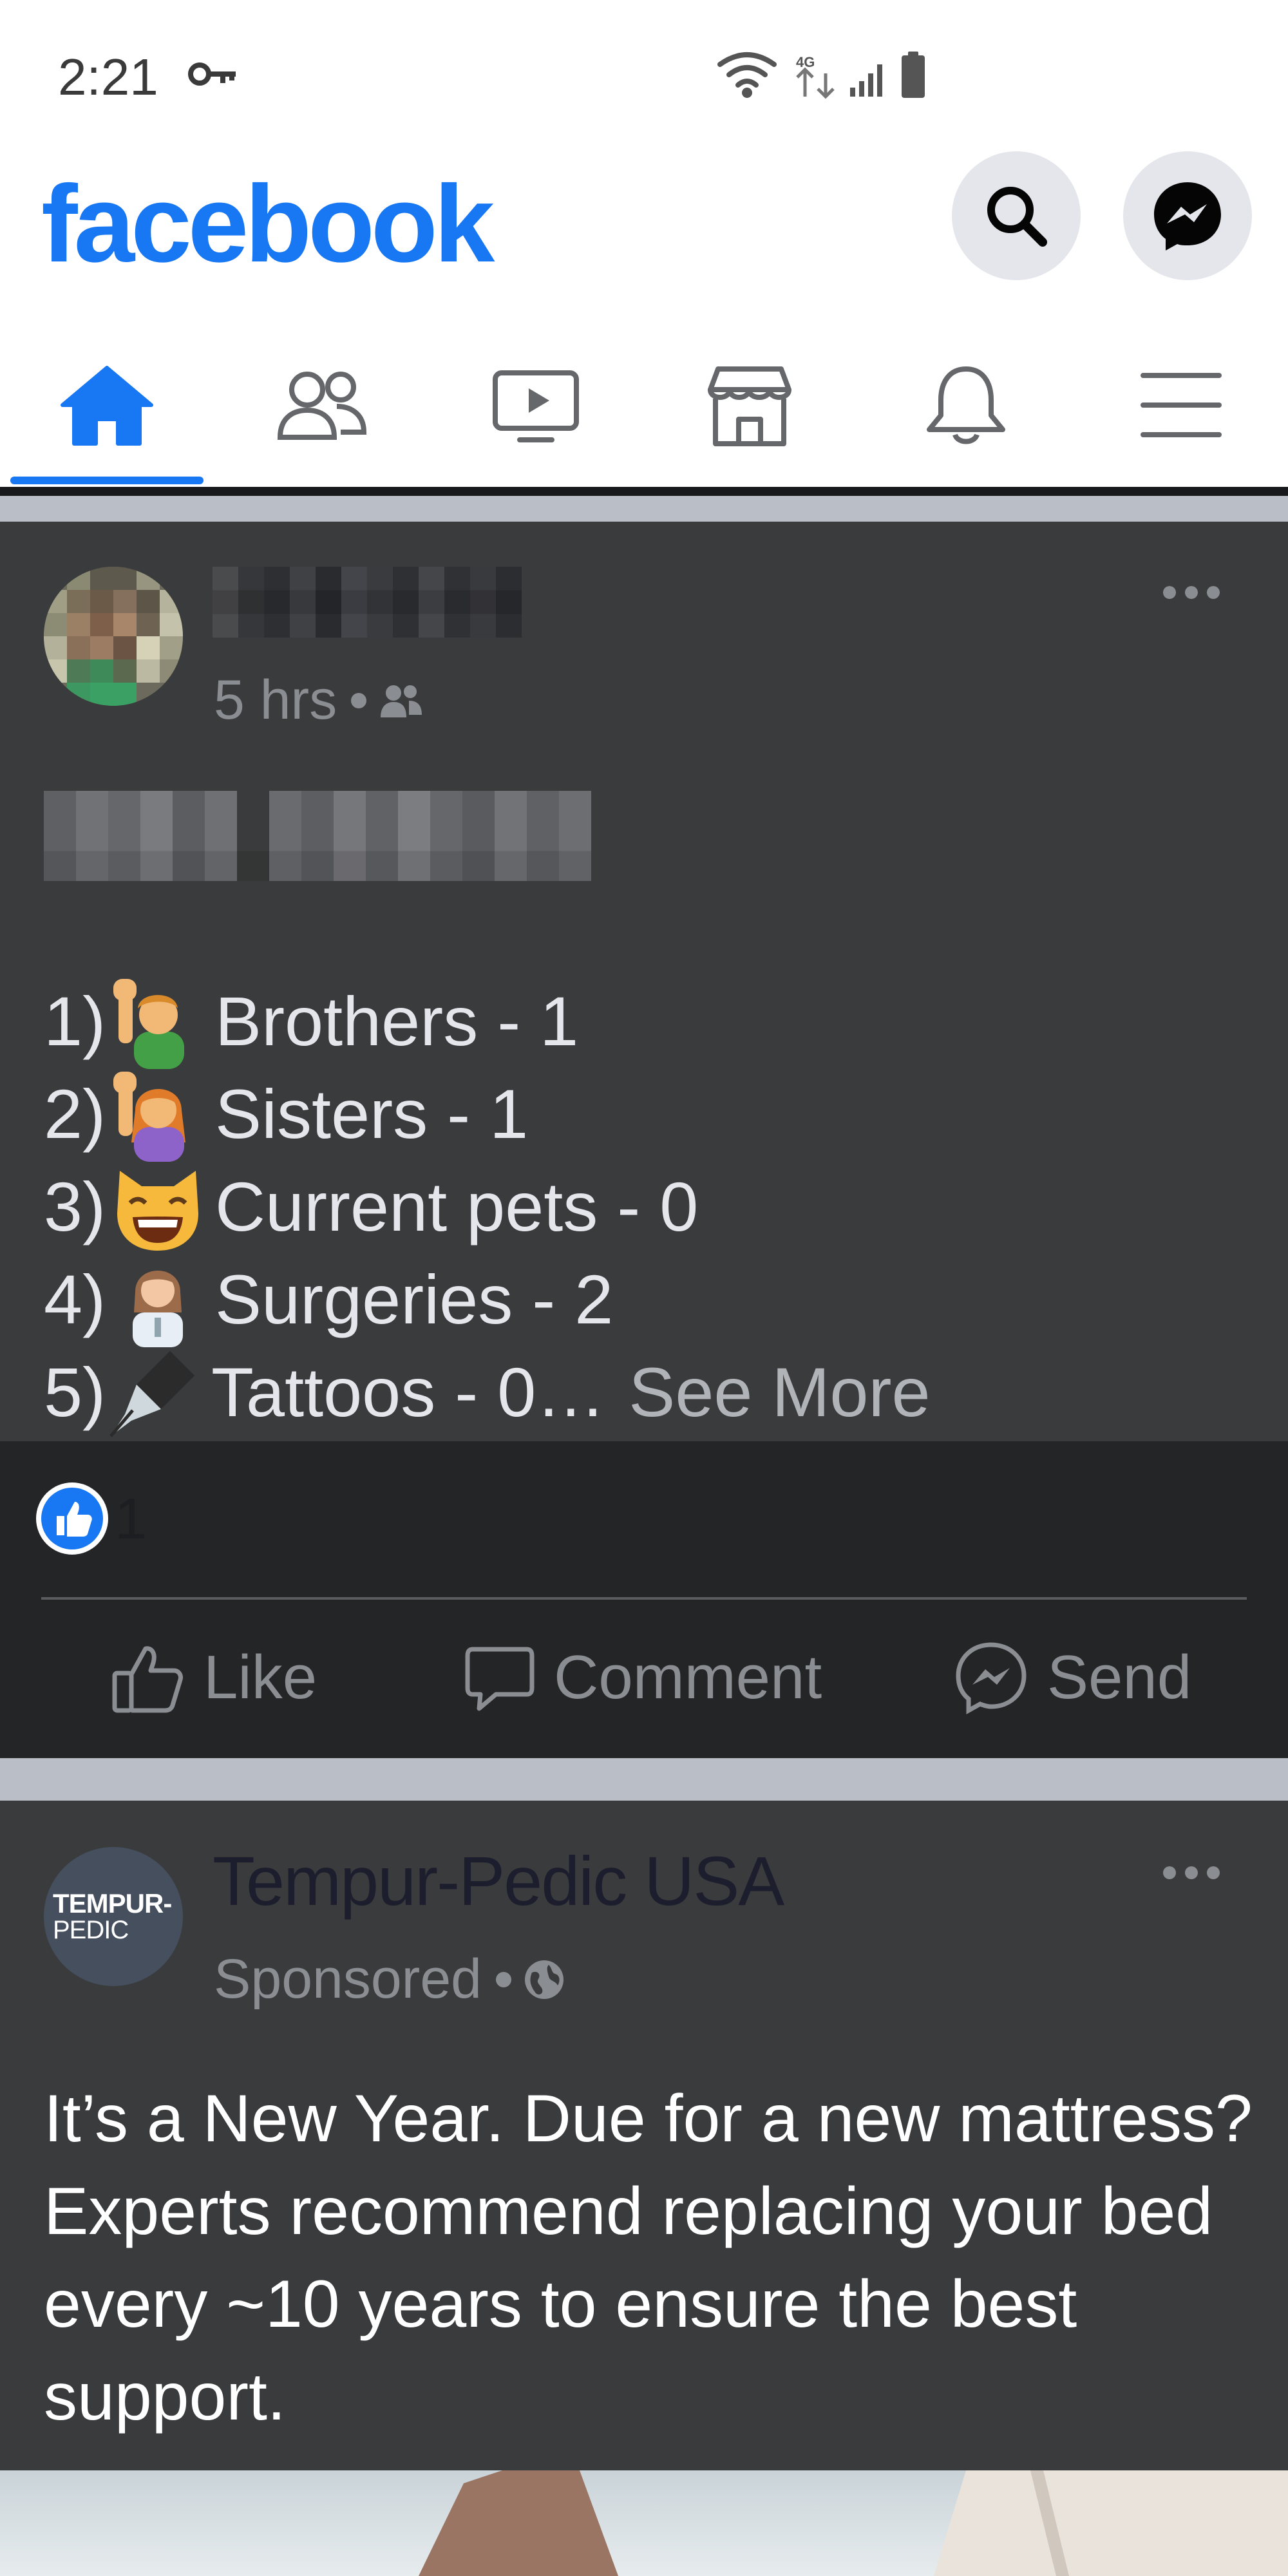 This screenshot has width=1288, height=2576. I want to click on list-number: 1), so click(75, 1020).